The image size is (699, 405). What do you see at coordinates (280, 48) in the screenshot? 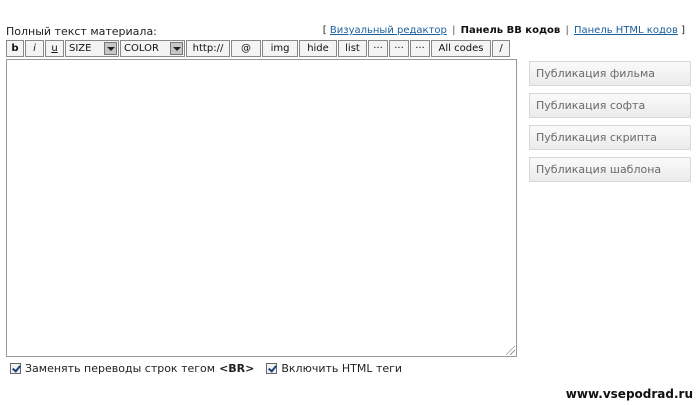
I see `image-button: img` at bounding box center [280, 48].